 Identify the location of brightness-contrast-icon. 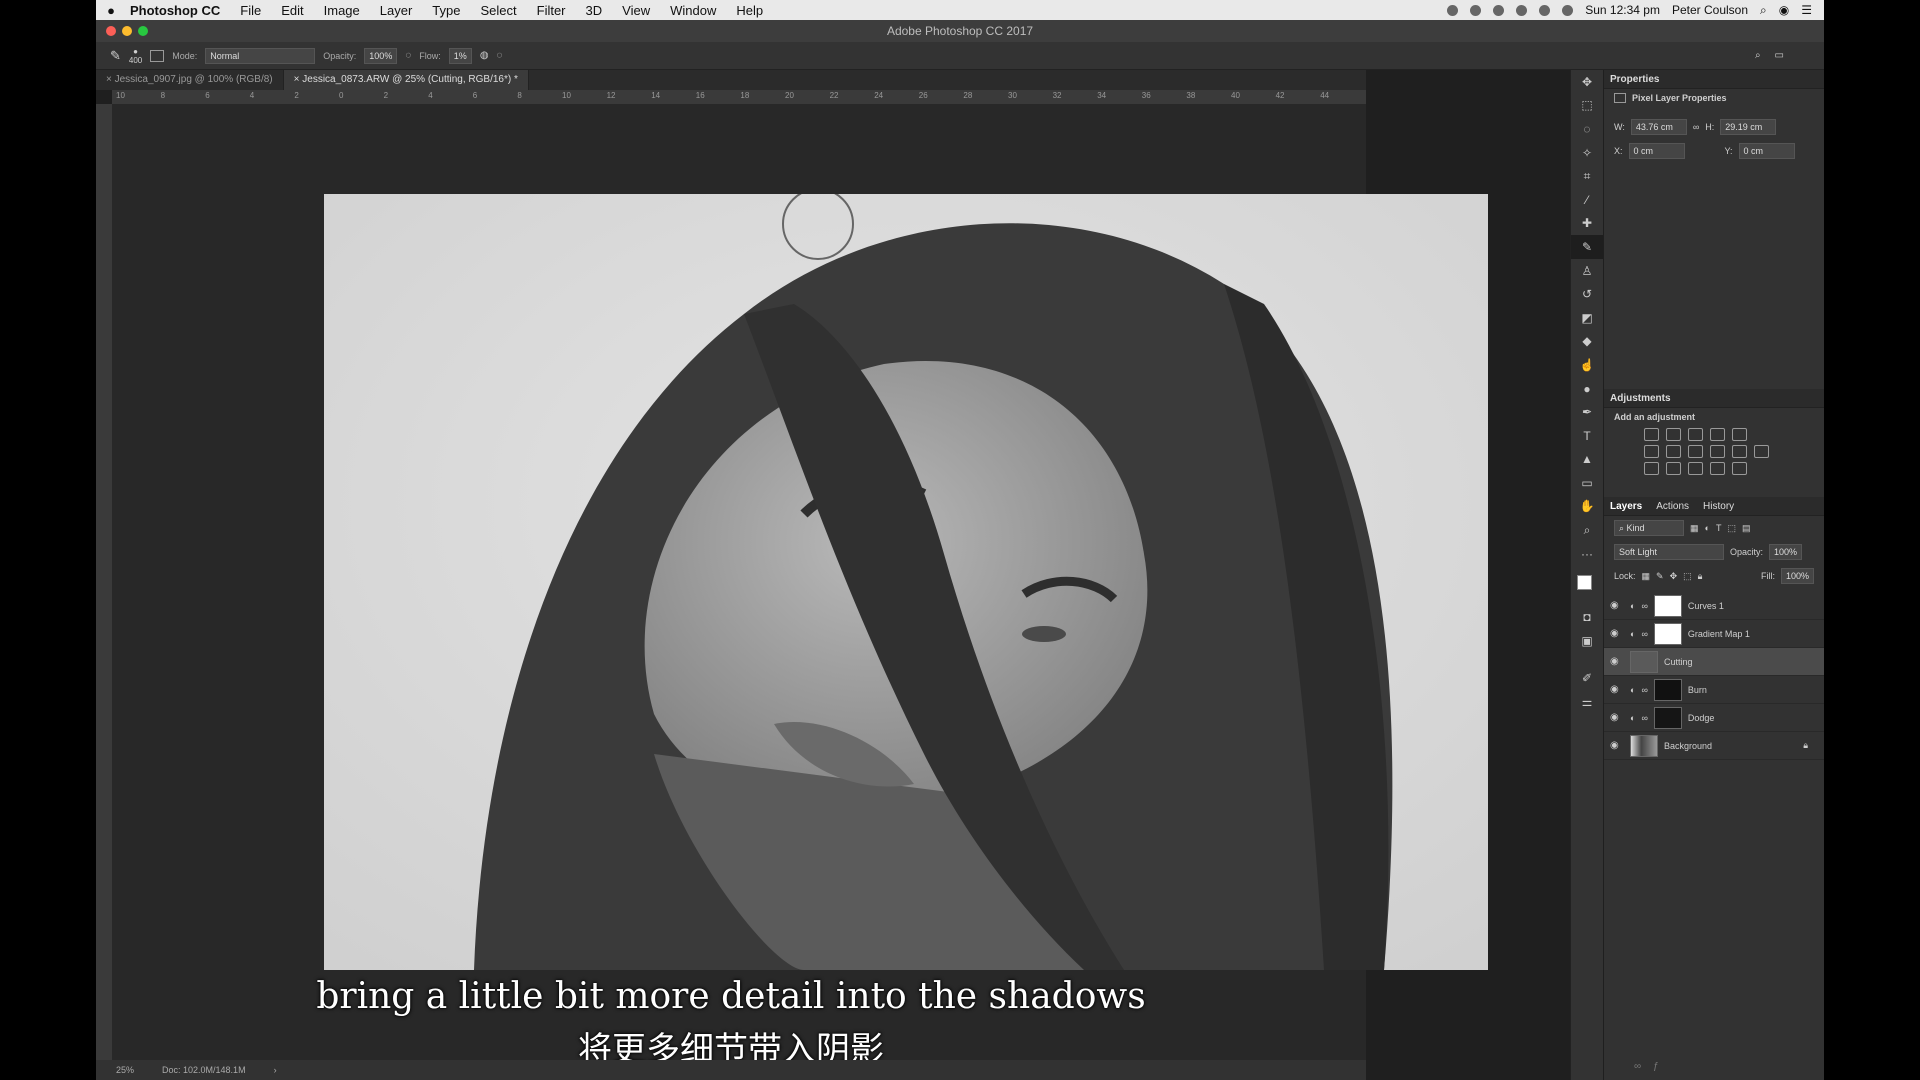
(1651, 434).